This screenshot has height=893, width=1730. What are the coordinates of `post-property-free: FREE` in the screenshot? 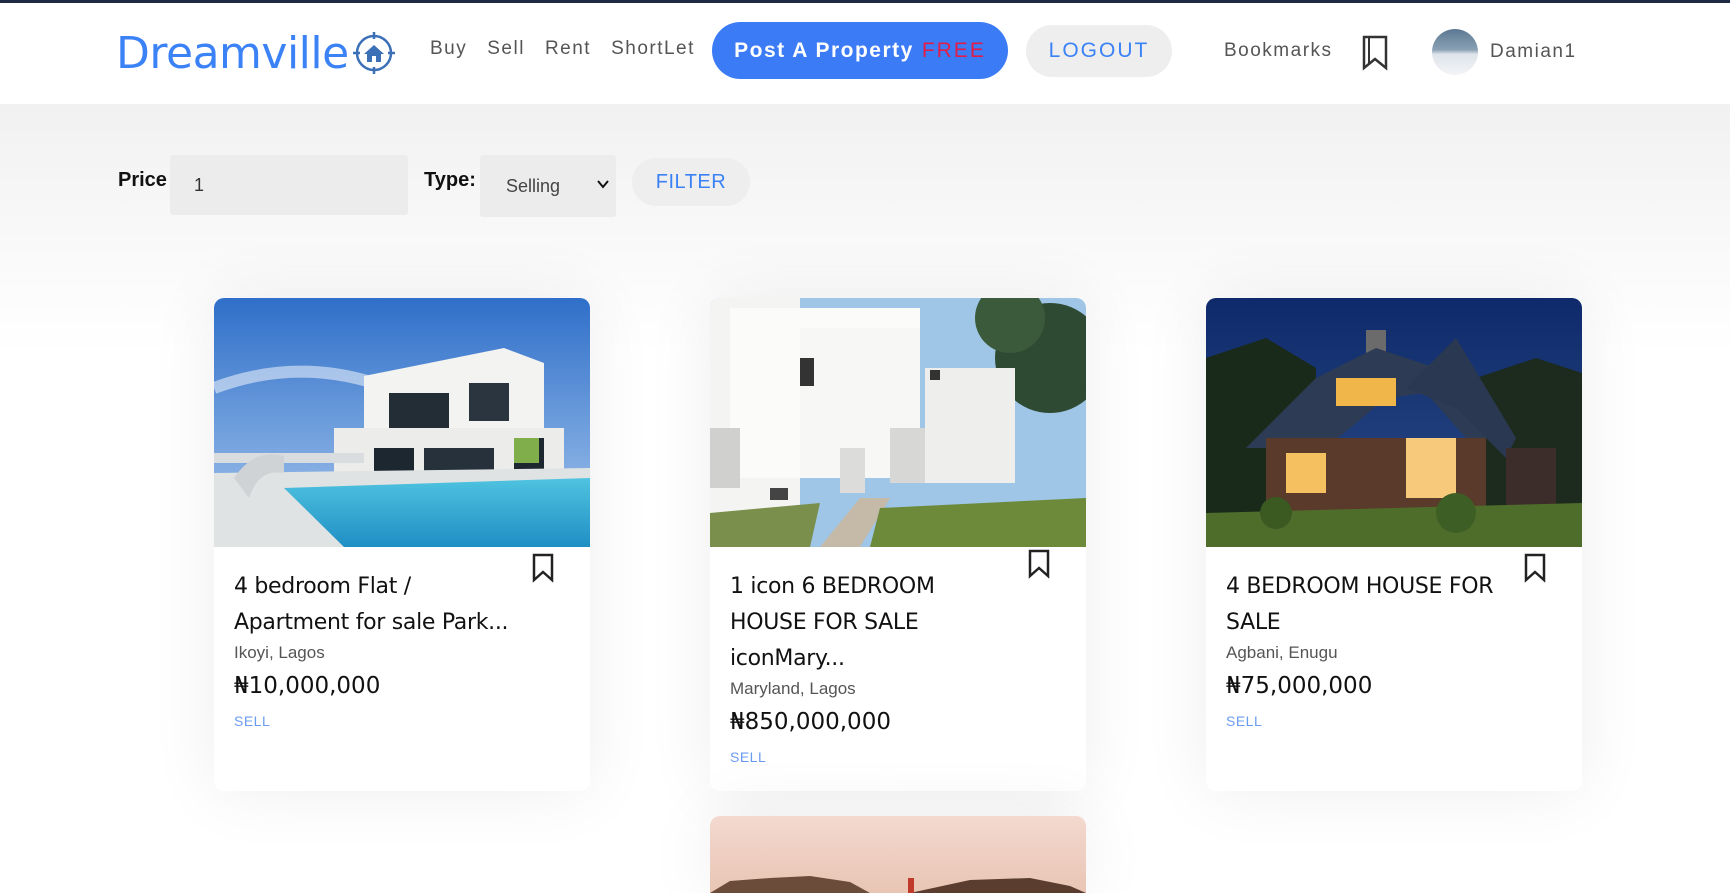 It's located at (953, 50).